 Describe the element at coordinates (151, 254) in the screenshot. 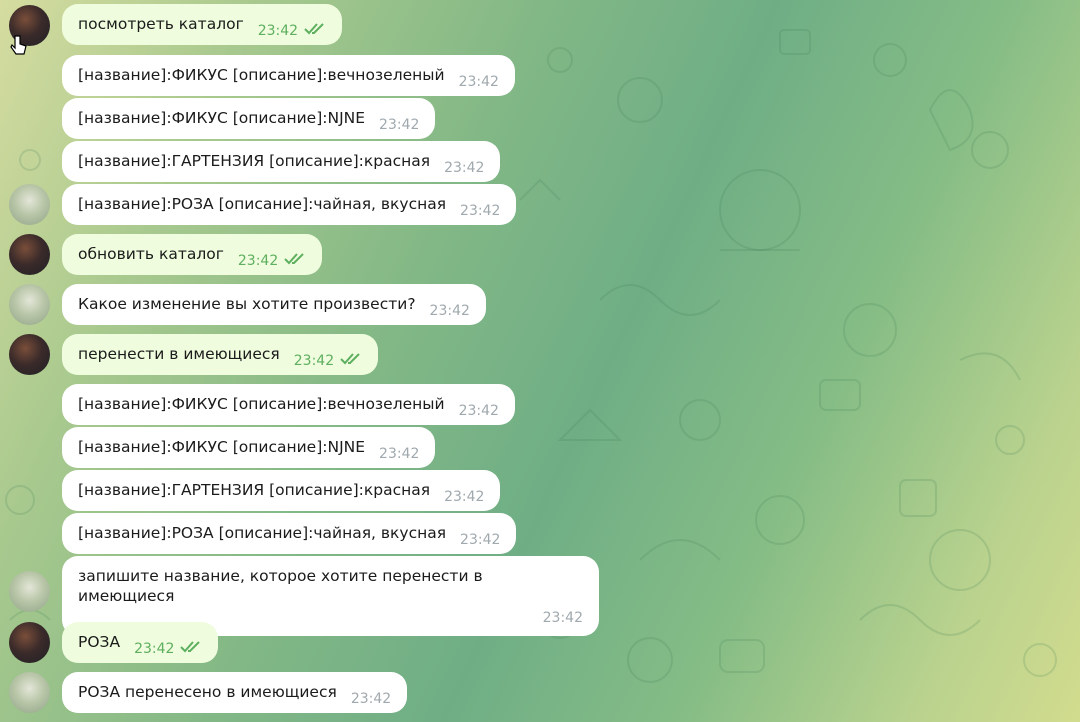

I see `message-text: обновить каталог` at that location.